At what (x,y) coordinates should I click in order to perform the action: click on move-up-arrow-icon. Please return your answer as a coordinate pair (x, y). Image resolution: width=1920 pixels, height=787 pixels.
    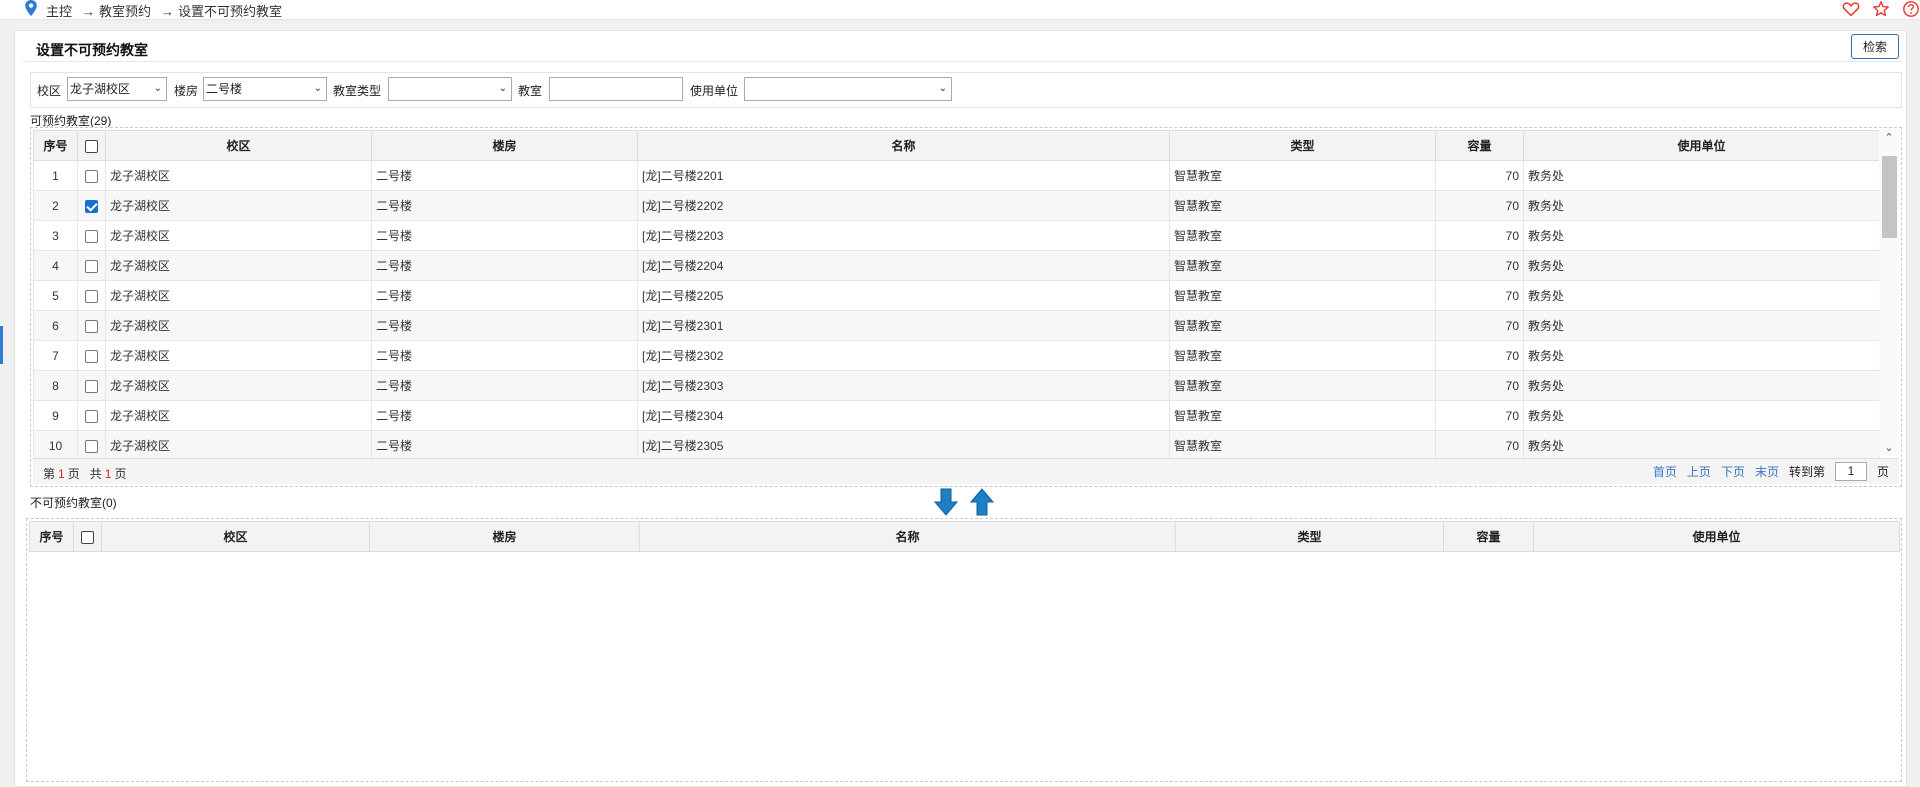
    Looking at the image, I should click on (982, 502).